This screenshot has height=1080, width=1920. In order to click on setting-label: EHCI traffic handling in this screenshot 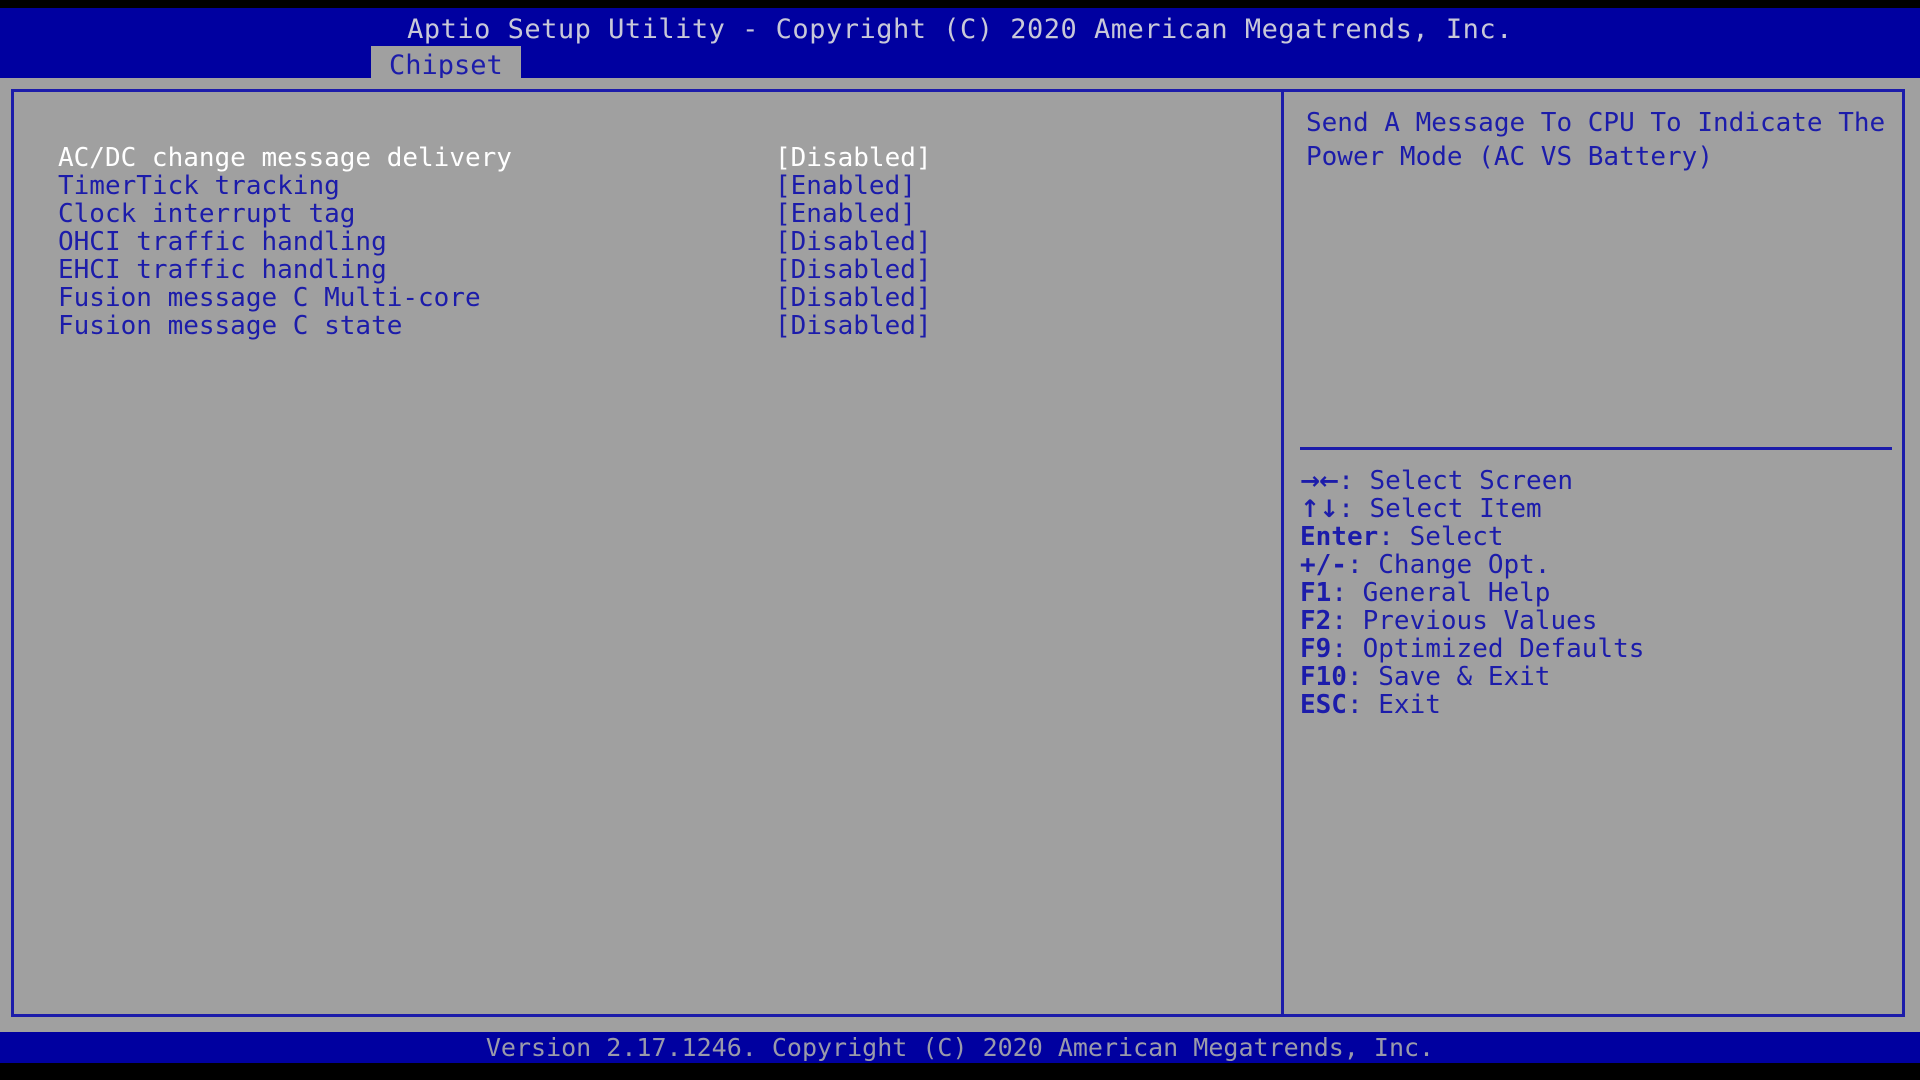, I will do `click(222, 270)`.